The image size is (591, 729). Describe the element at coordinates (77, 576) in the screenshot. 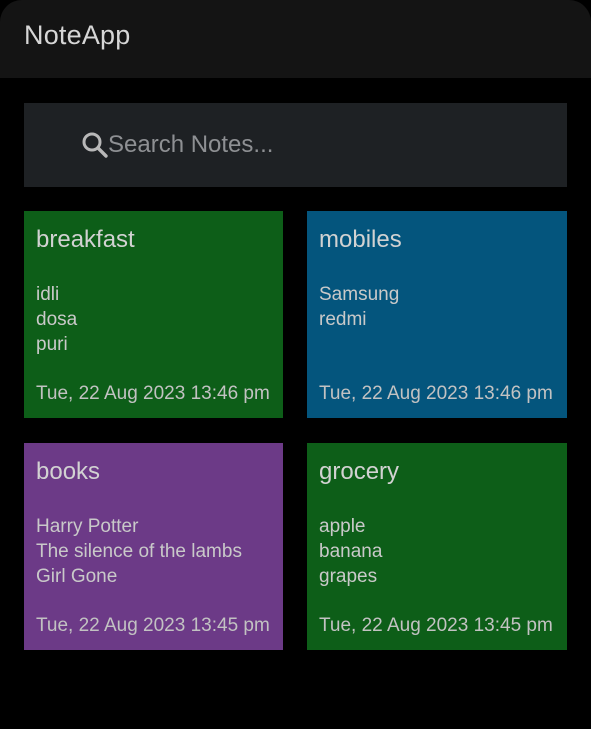

I see `note-line: Girl Gone` at that location.